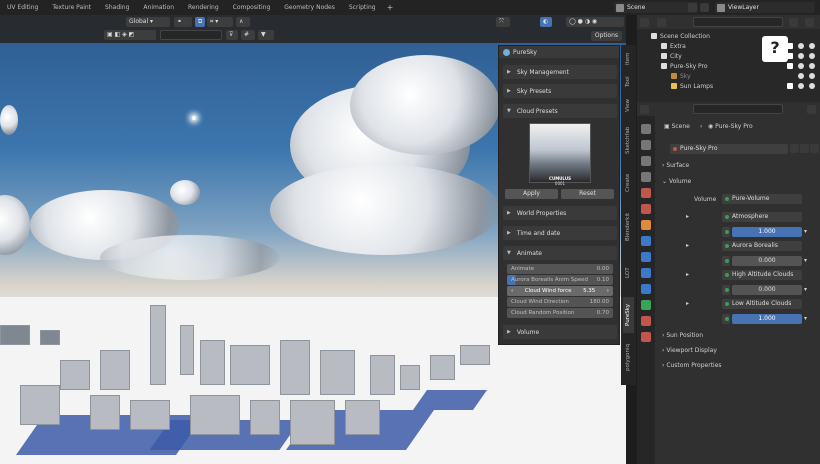  I want to click on tab-texture-paint: Texture Paint, so click(71, 7).